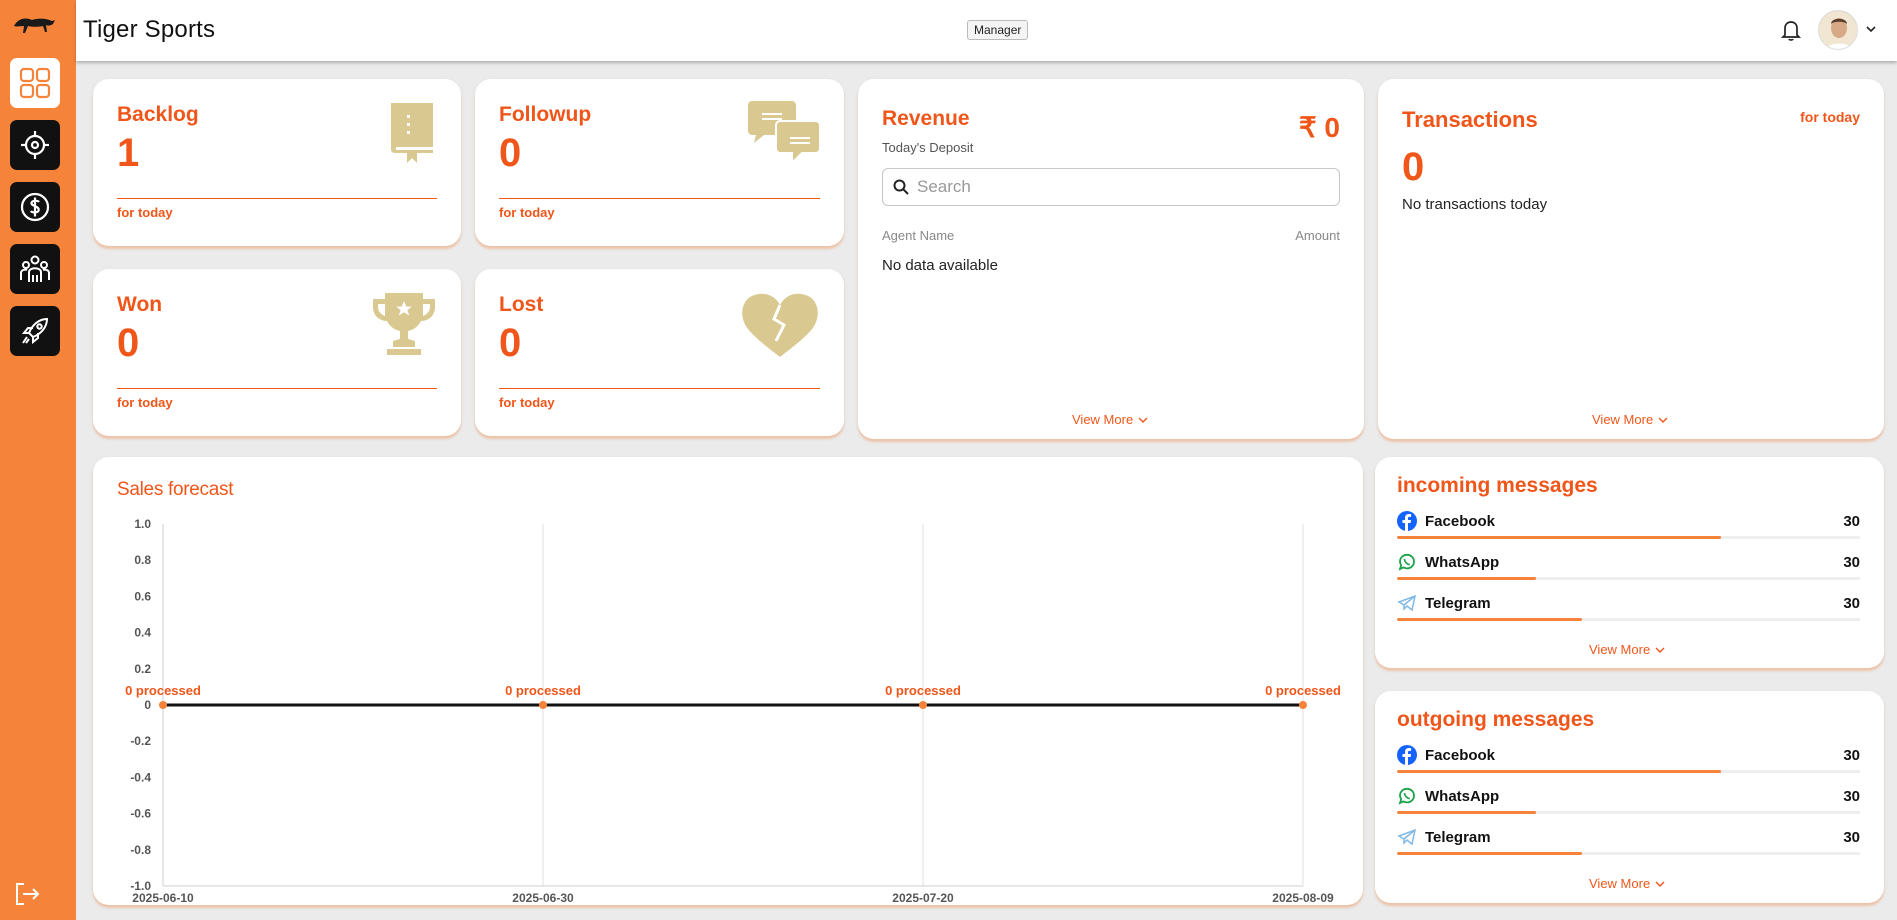 The image size is (1897, 920). Describe the element at coordinates (545, 114) in the screenshot. I see `followup-title: Followup` at that location.